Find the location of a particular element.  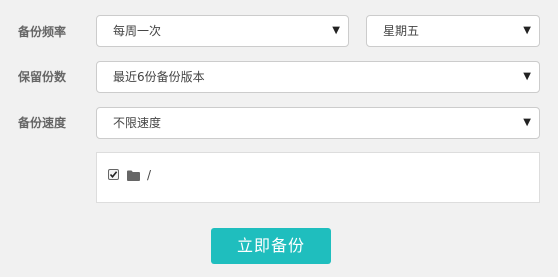

backup-speed-value: 不限速度 is located at coordinates (137, 123).